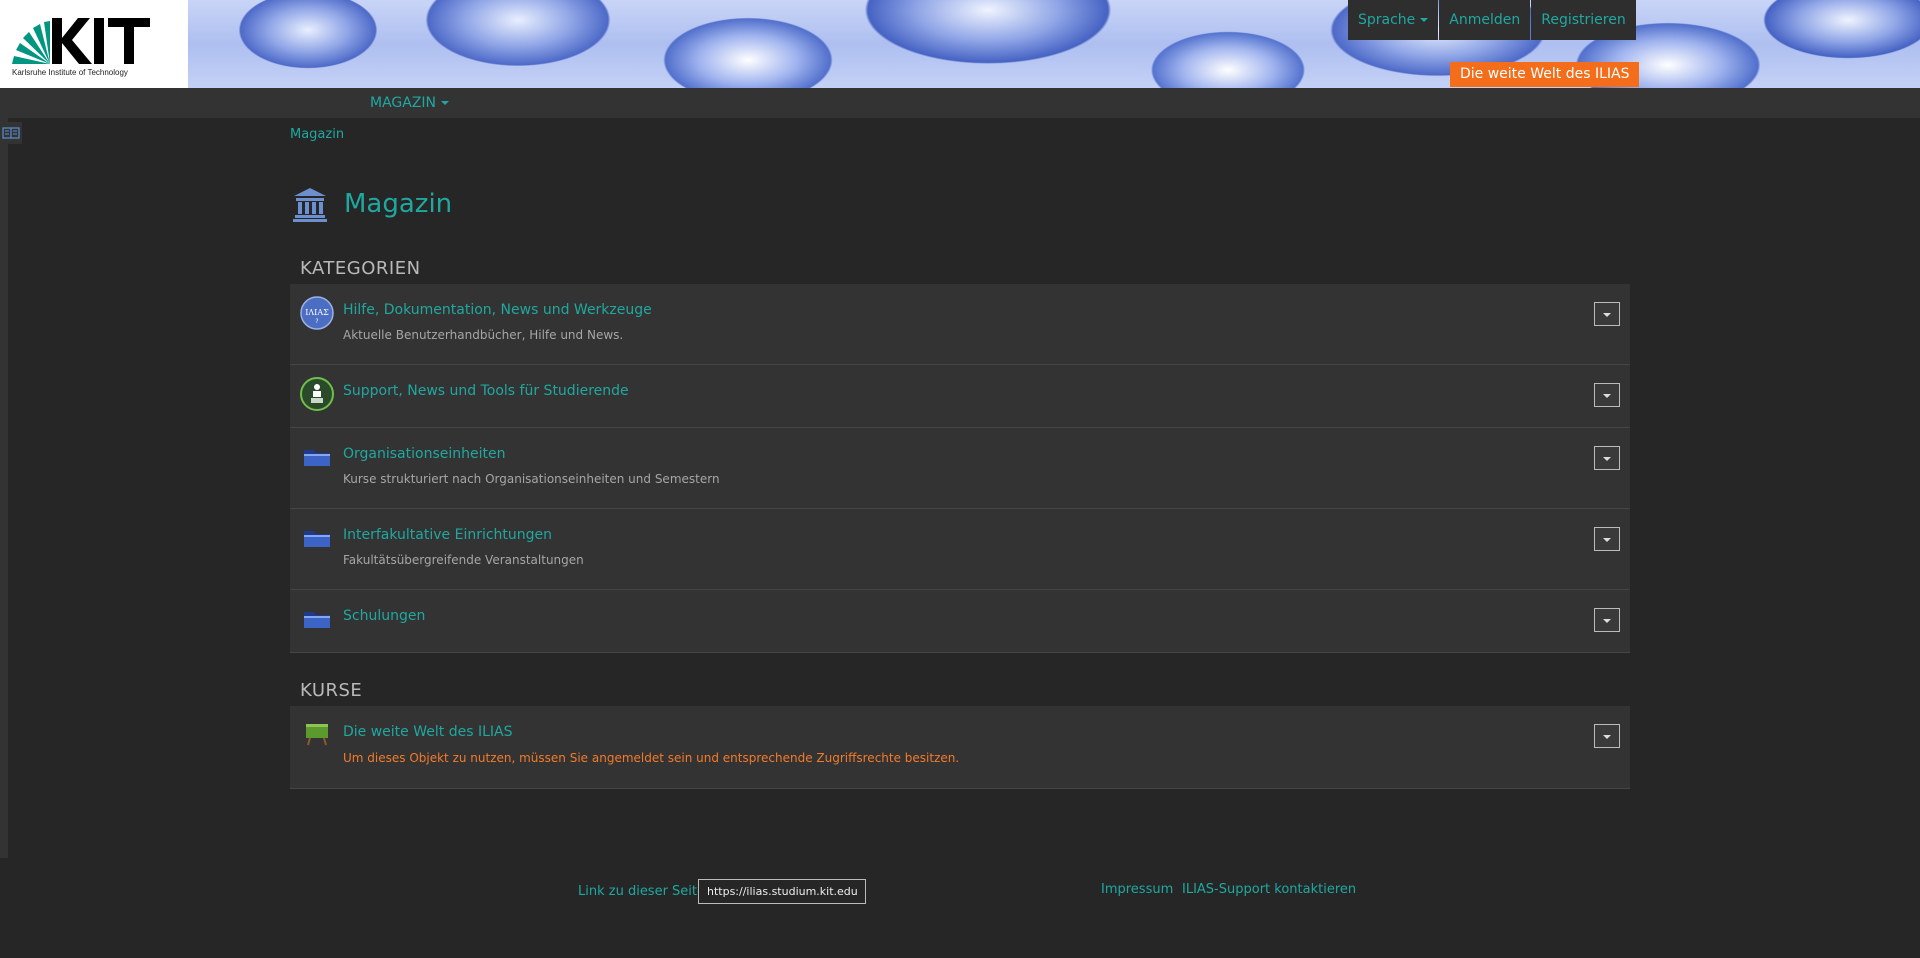 This screenshot has height=958, width=1920. Describe the element at coordinates (427, 732) in the screenshot. I see `course-link: Die weite Welt des ILIAS` at that location.